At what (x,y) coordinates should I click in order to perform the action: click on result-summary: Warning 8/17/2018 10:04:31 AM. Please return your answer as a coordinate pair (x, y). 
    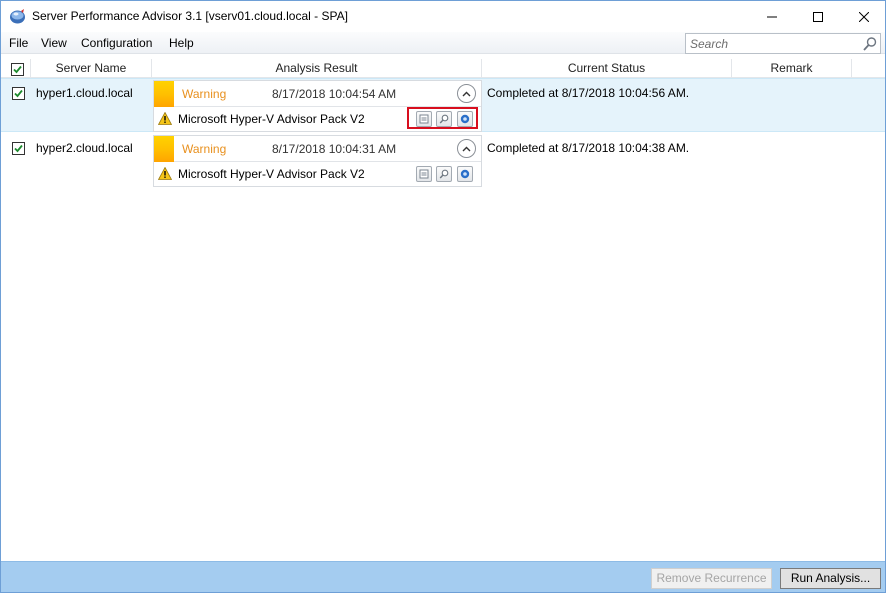
    Looking at the image, I should click on (317, 149).